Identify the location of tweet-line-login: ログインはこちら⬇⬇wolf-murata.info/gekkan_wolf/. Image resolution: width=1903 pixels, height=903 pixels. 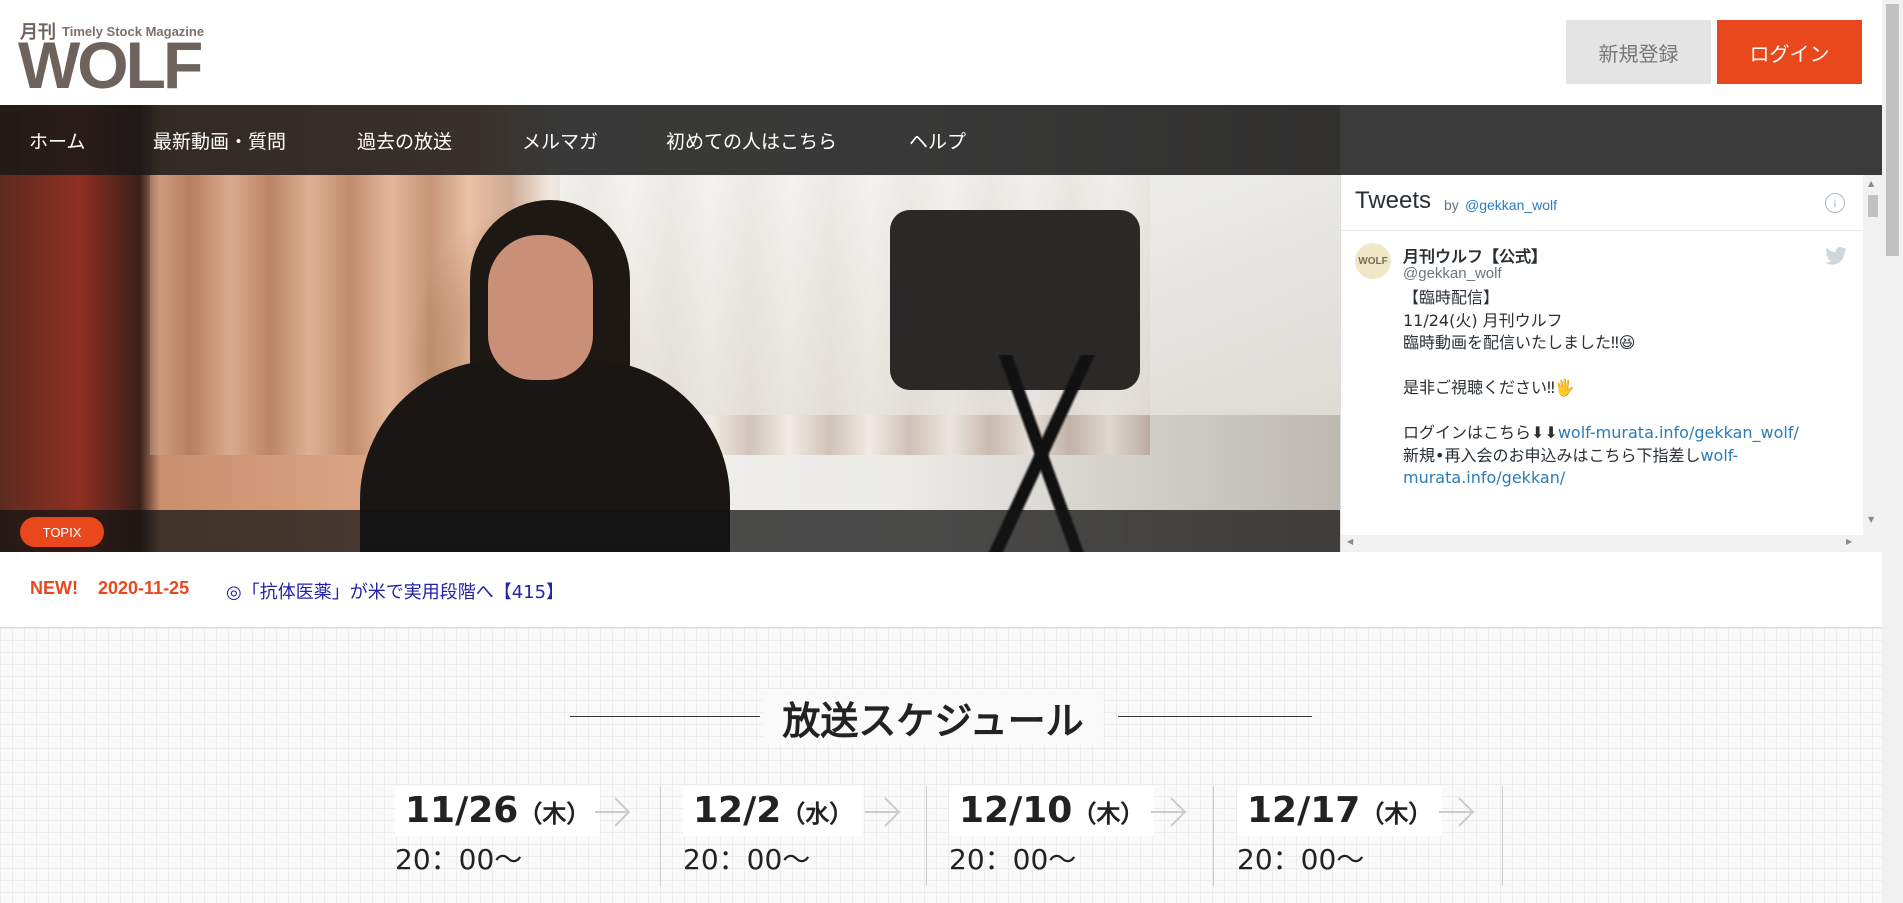
(1623, 433).